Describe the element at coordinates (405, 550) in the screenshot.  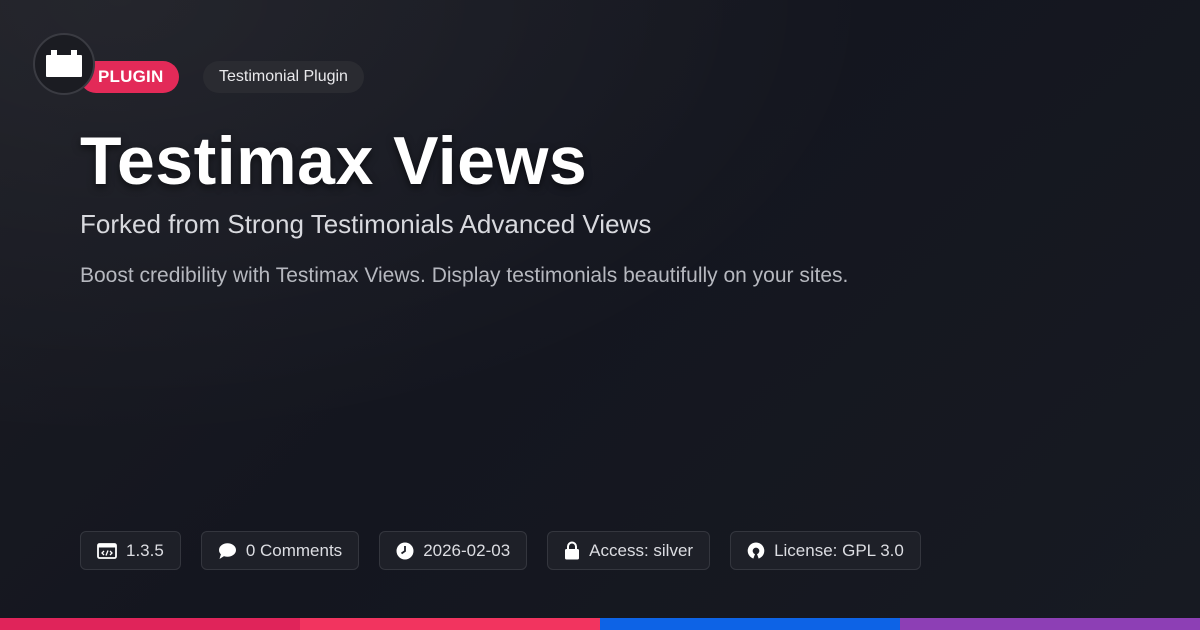
I see `clock-icon` at that location.